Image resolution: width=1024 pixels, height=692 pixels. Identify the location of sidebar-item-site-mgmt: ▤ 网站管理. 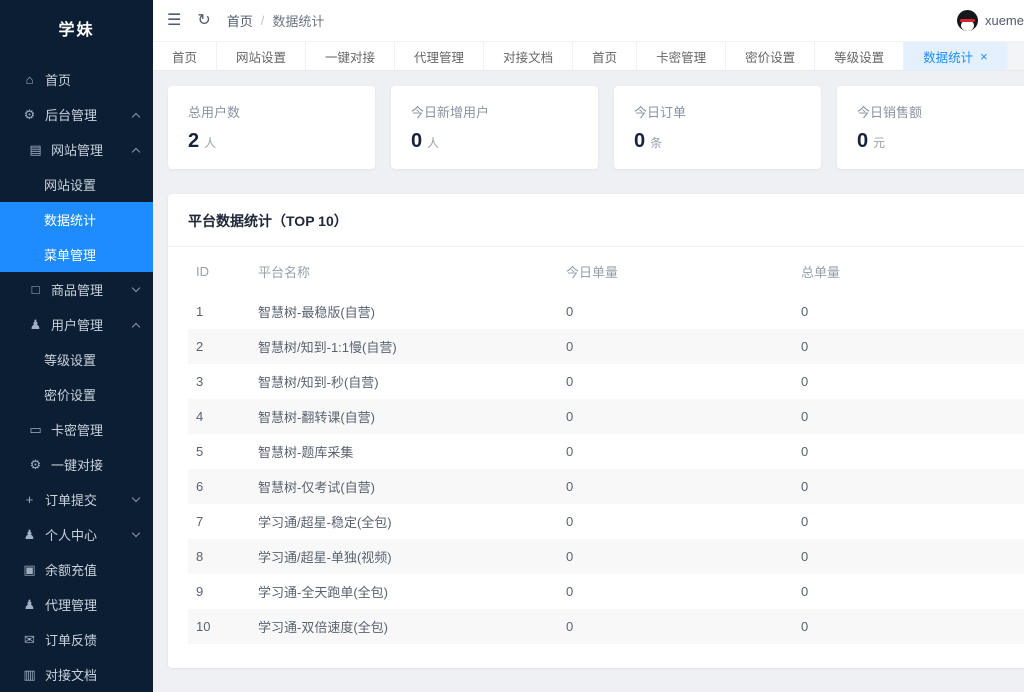
(76, 149).